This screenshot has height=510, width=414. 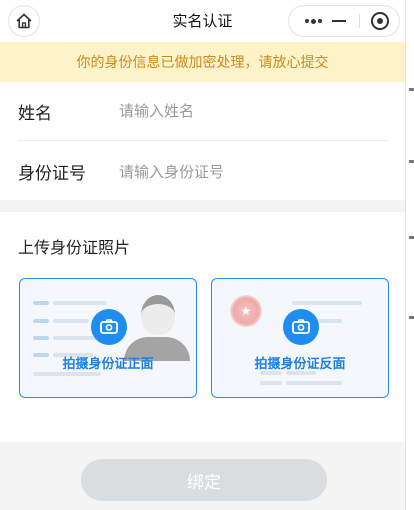 What do you see at coordinates (202, 62) in the screenshot?
I see `encryption-notice: 你的身份信息已做加密处理，请放心提交` at bounding box center [202, 62].